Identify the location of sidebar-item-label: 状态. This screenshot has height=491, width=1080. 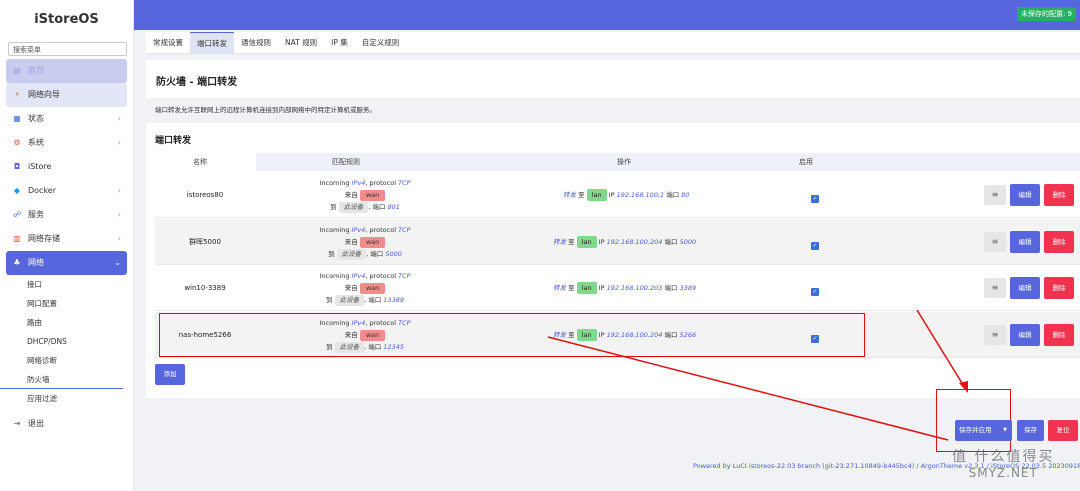
(36, 118).